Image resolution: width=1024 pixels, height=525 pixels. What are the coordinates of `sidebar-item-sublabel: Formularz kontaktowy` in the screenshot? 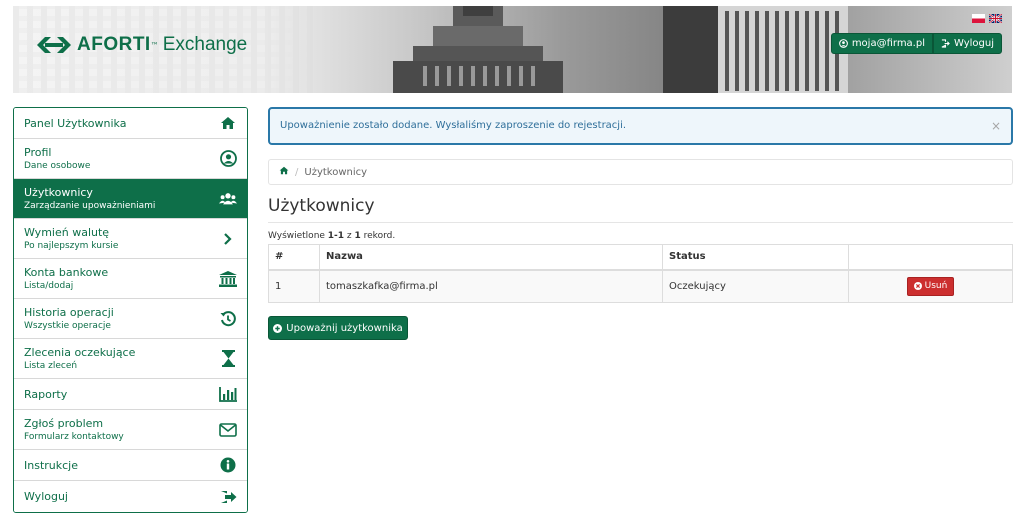 It's located at (74, 437).